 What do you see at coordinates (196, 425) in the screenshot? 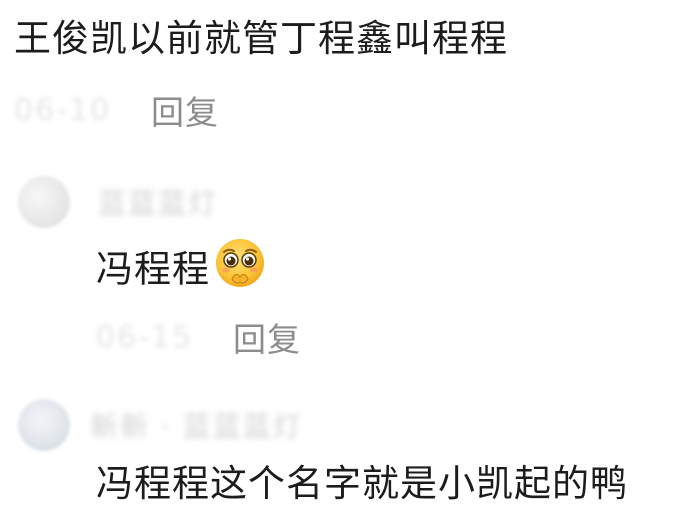
I see `username: 新新 · 蓝蓝蓝灯` at bounding box center [196, 425].